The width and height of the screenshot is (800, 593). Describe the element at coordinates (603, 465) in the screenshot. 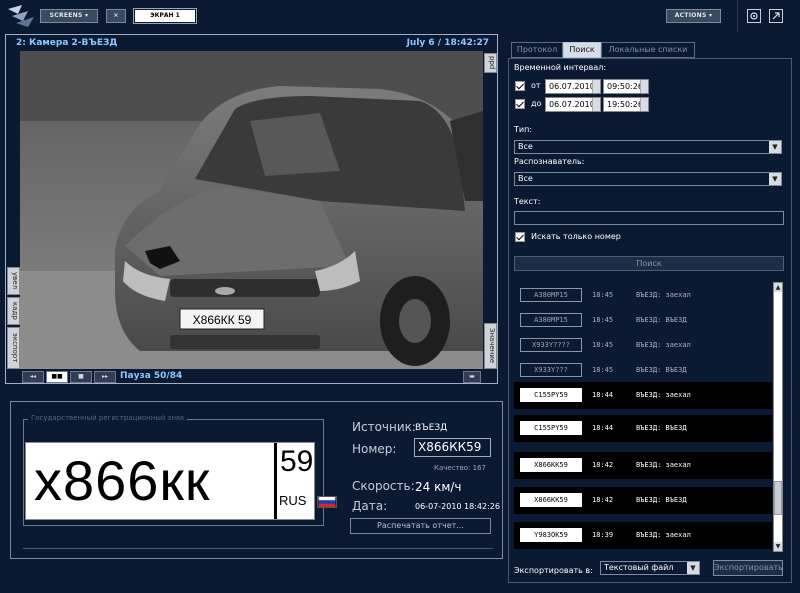

I see `result-time: 18:42` at that location.